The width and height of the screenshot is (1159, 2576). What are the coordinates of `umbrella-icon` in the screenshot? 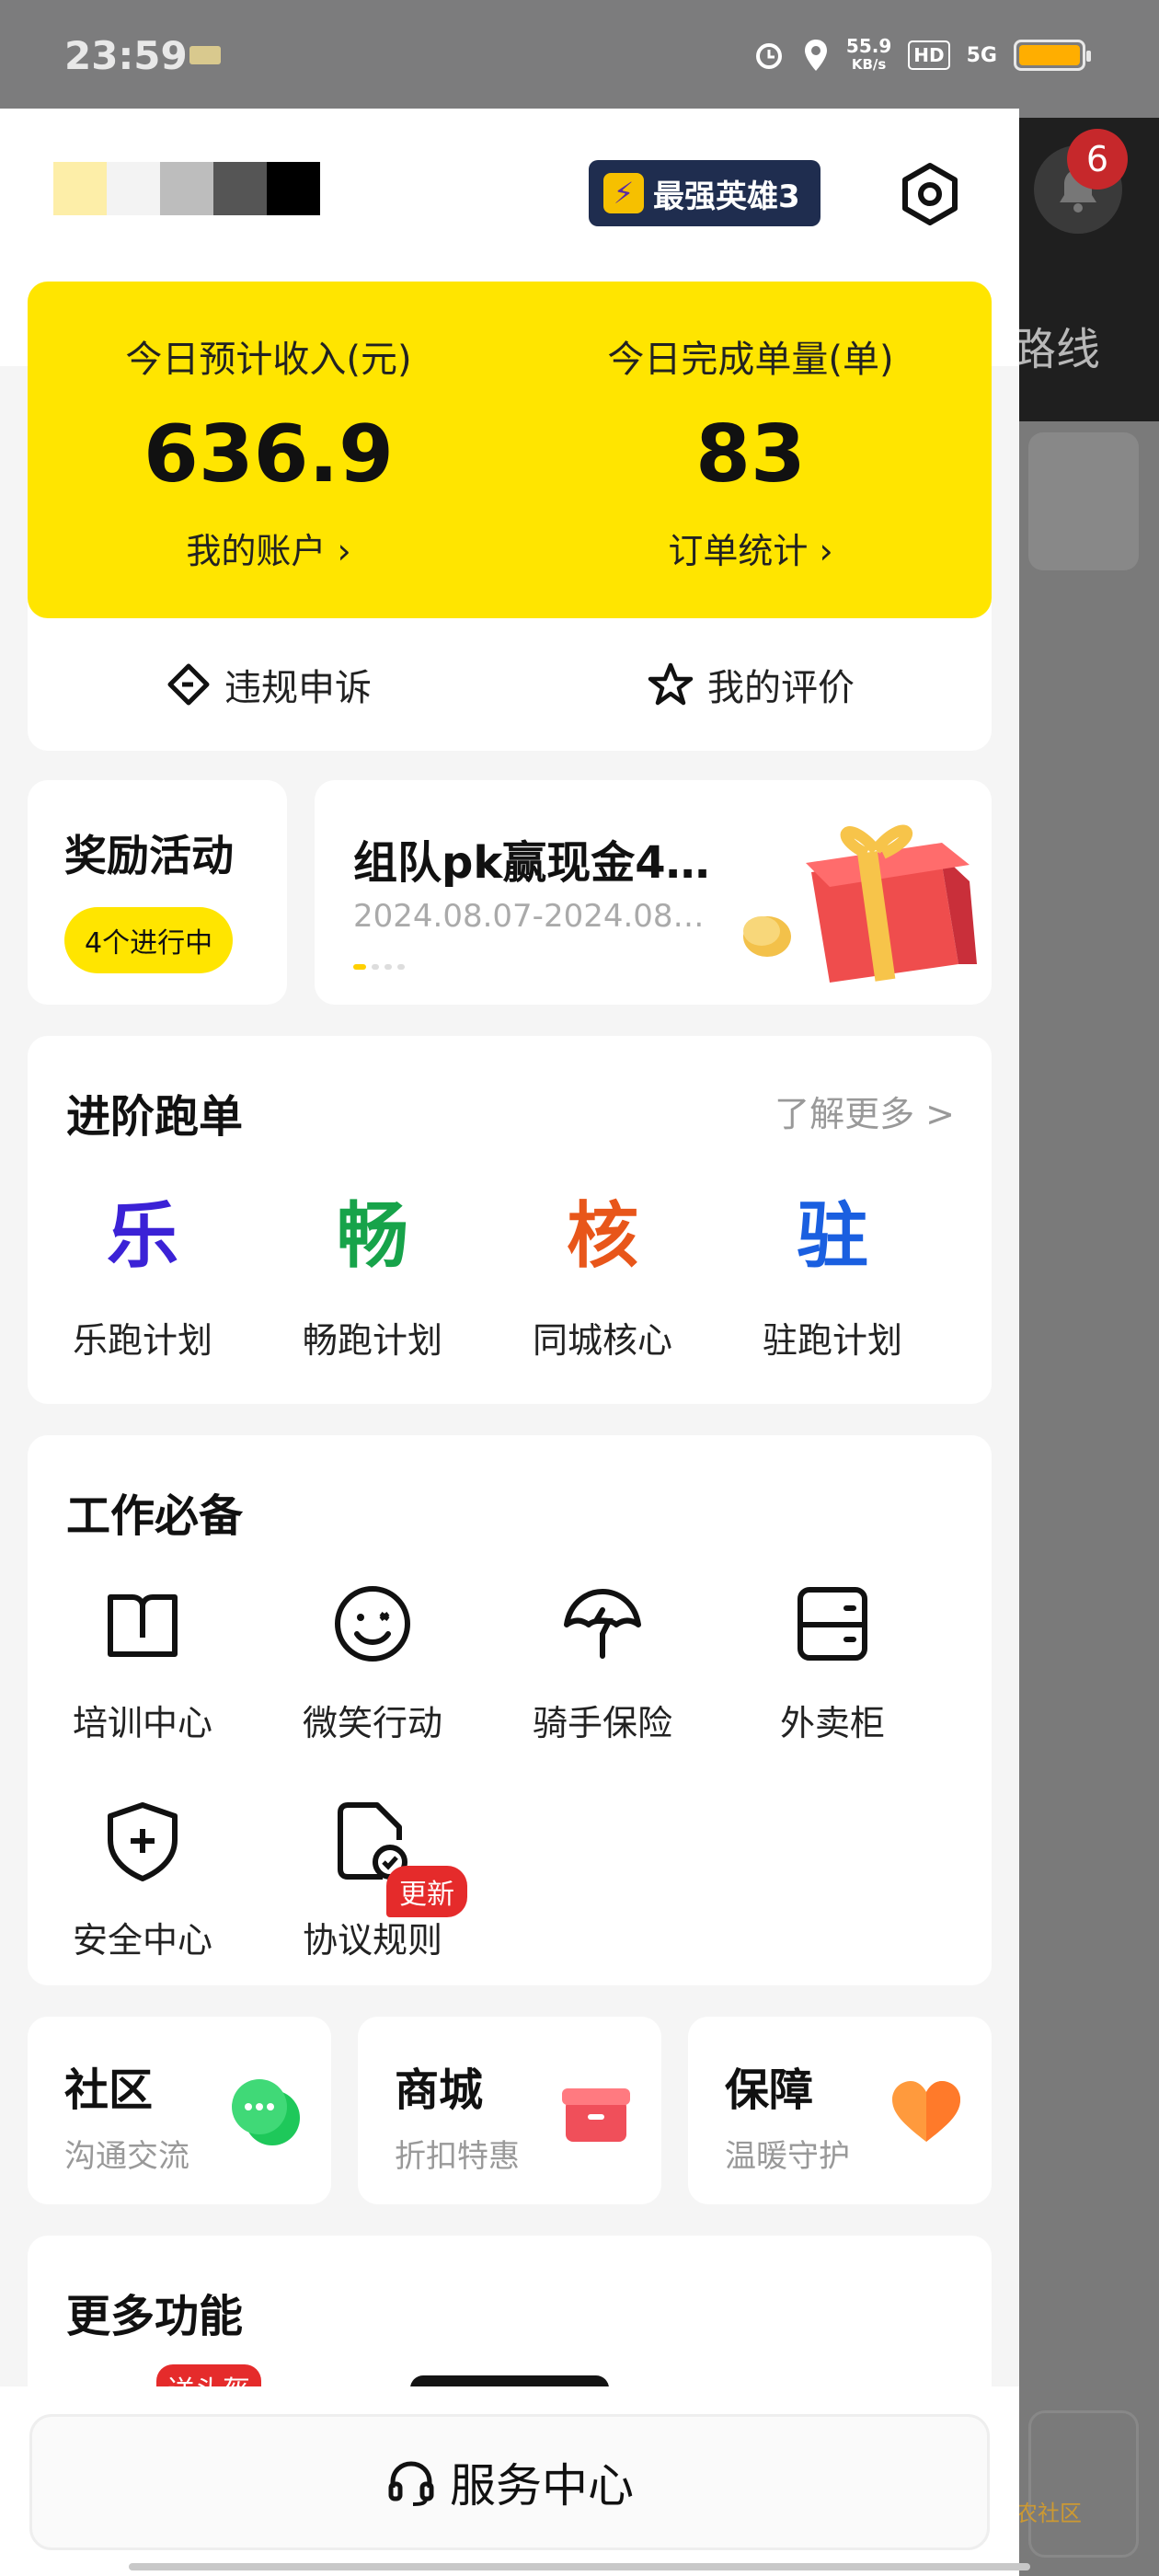 It's located at (602, 1624).